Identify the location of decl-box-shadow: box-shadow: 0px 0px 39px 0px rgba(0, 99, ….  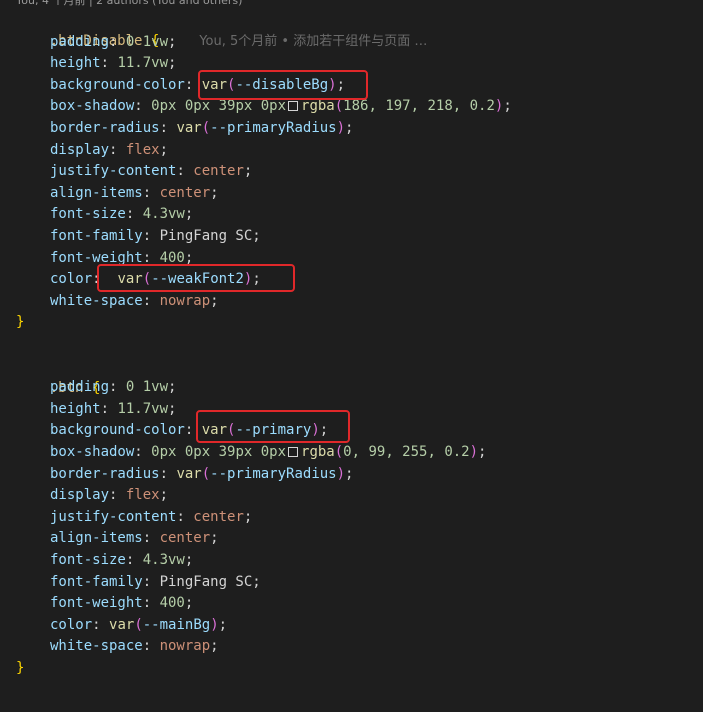
(268, 452).